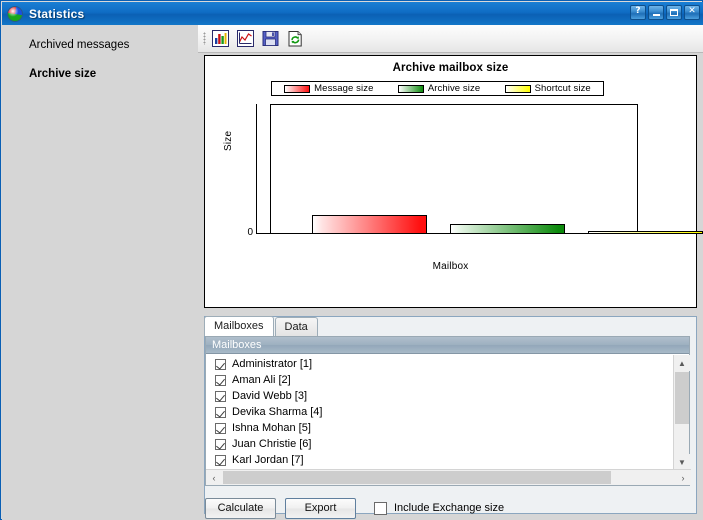 This screenshot has height=520, width=703. I want to click on title-bar: Statistics ? ✕, so click(352, 13).